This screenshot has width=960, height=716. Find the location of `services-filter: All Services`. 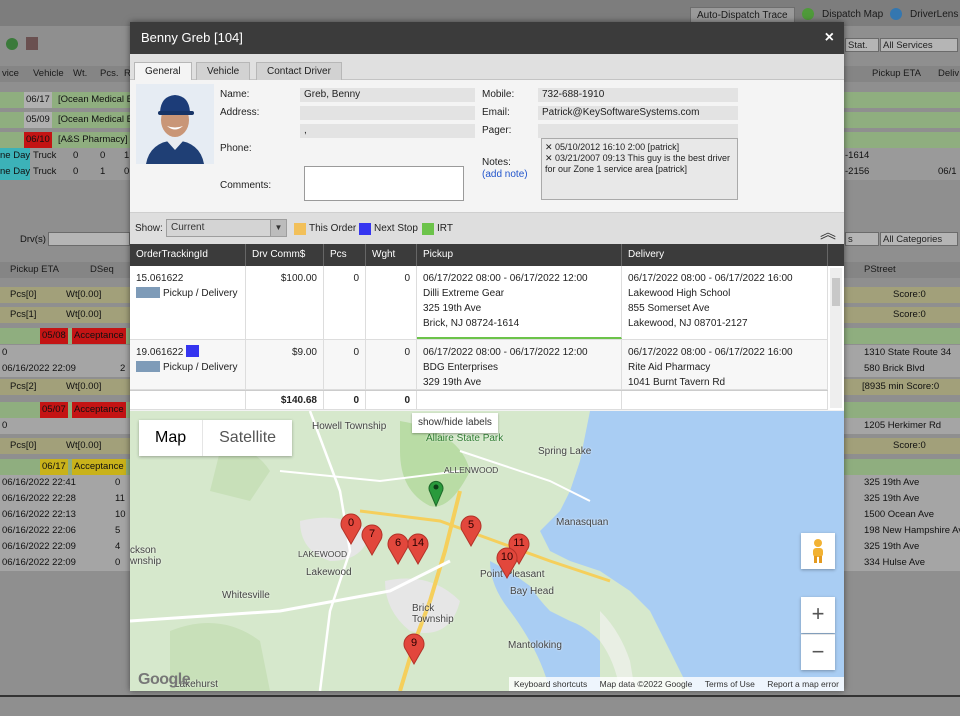

services-filter: All Services is located at coordinates (919, 45).